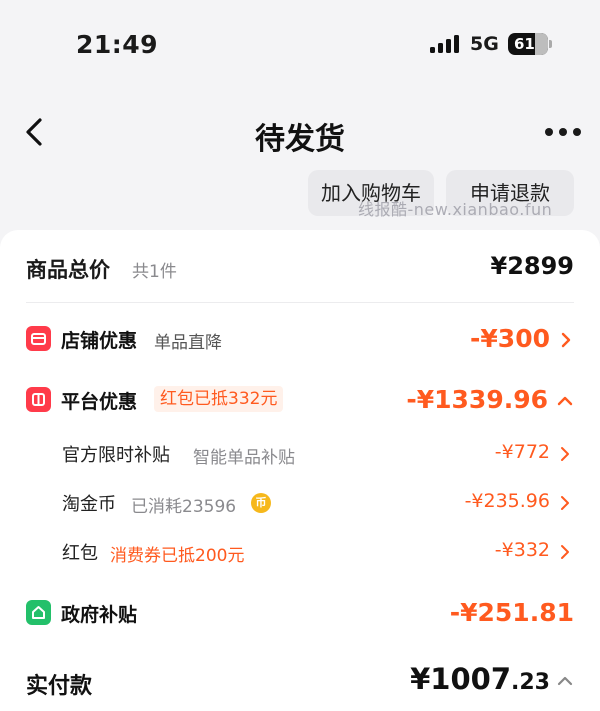 The width and height of the screenshot is (600, 711). Describe the element at coordinates (522, 550) in the screenshot. I see `redpacket-amount: -¥332` at that location.